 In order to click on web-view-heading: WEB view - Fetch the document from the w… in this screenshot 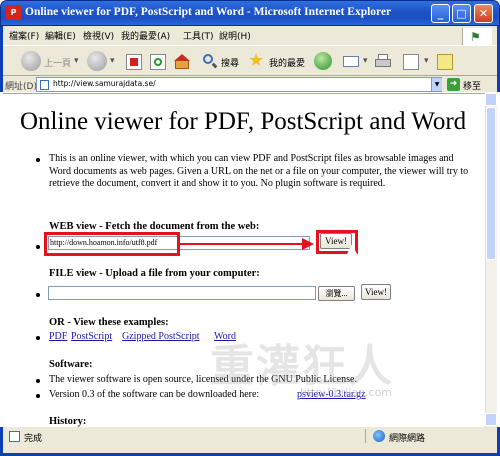, I will do `click(154, 226)`.